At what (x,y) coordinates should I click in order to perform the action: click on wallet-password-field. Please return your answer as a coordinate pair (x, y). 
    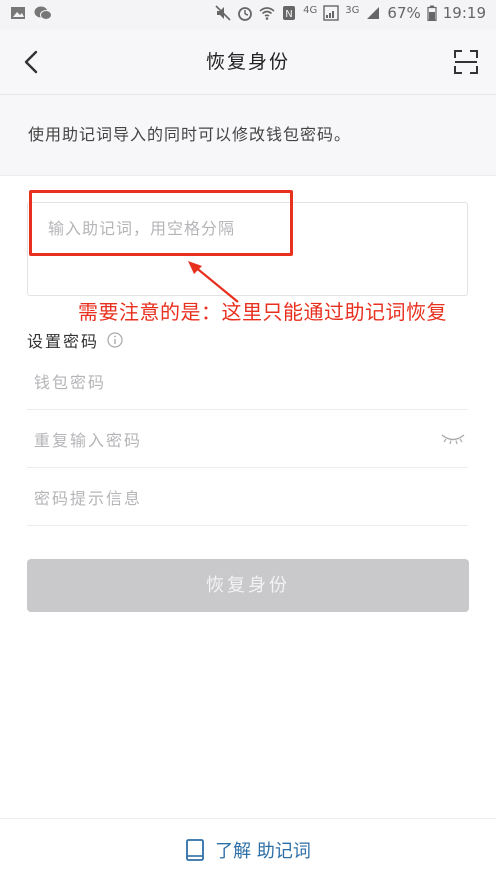
    Looking at the image, I should click on (247, 381).